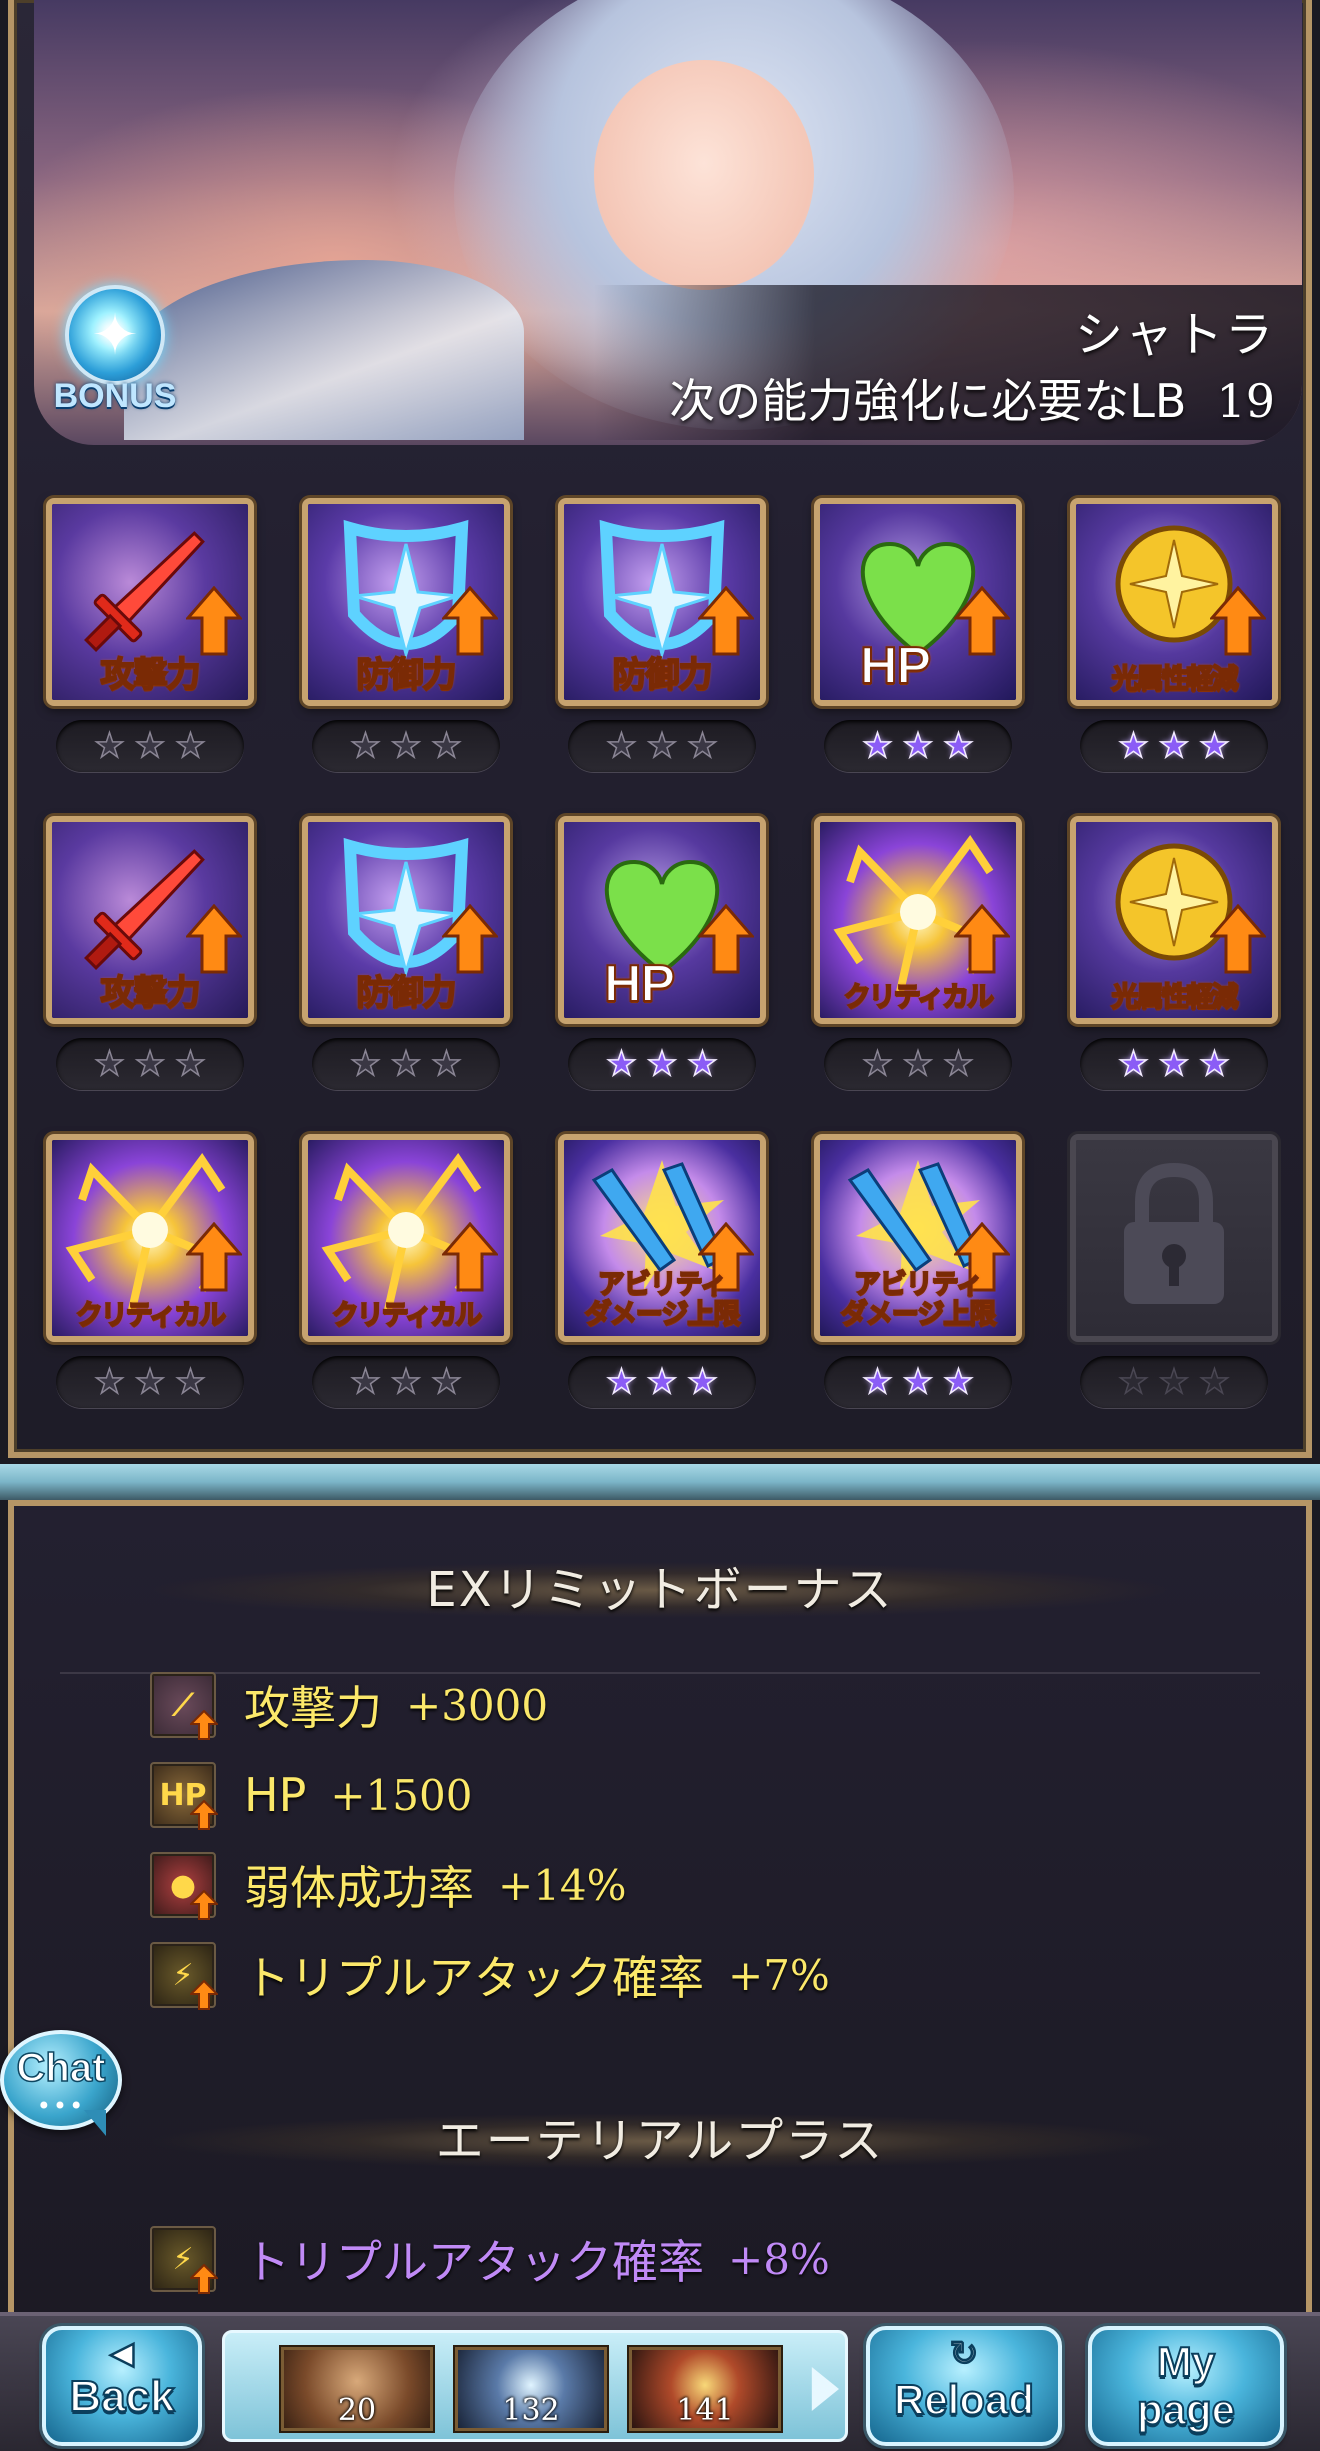 The height and width of the screenshot is (2451, 1320). What do you see at coordinates (531, 2410) in the screenshot?
I see `item-count: 132` at bounding box center [531, 2410].